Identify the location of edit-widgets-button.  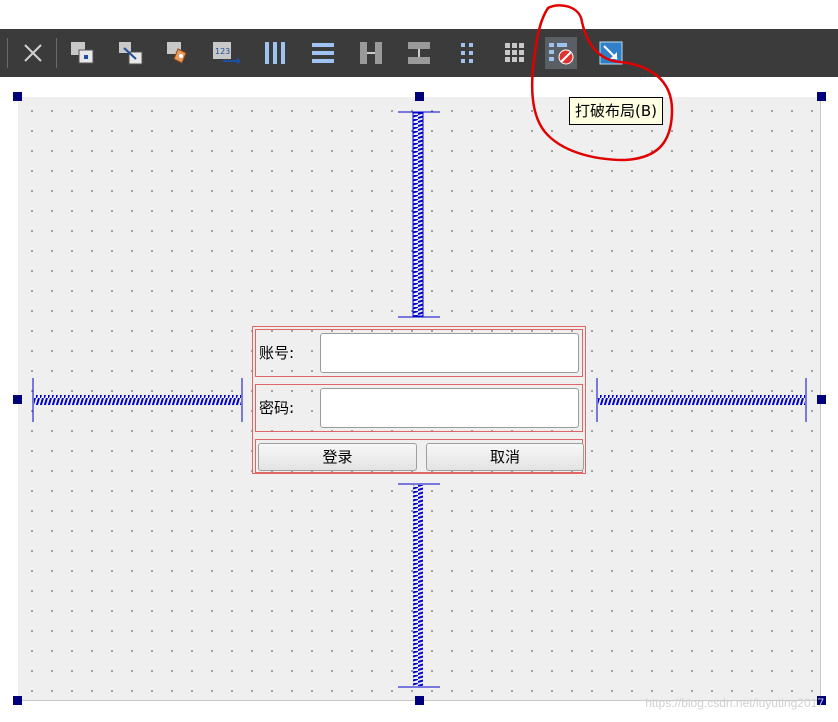
(82, 53).